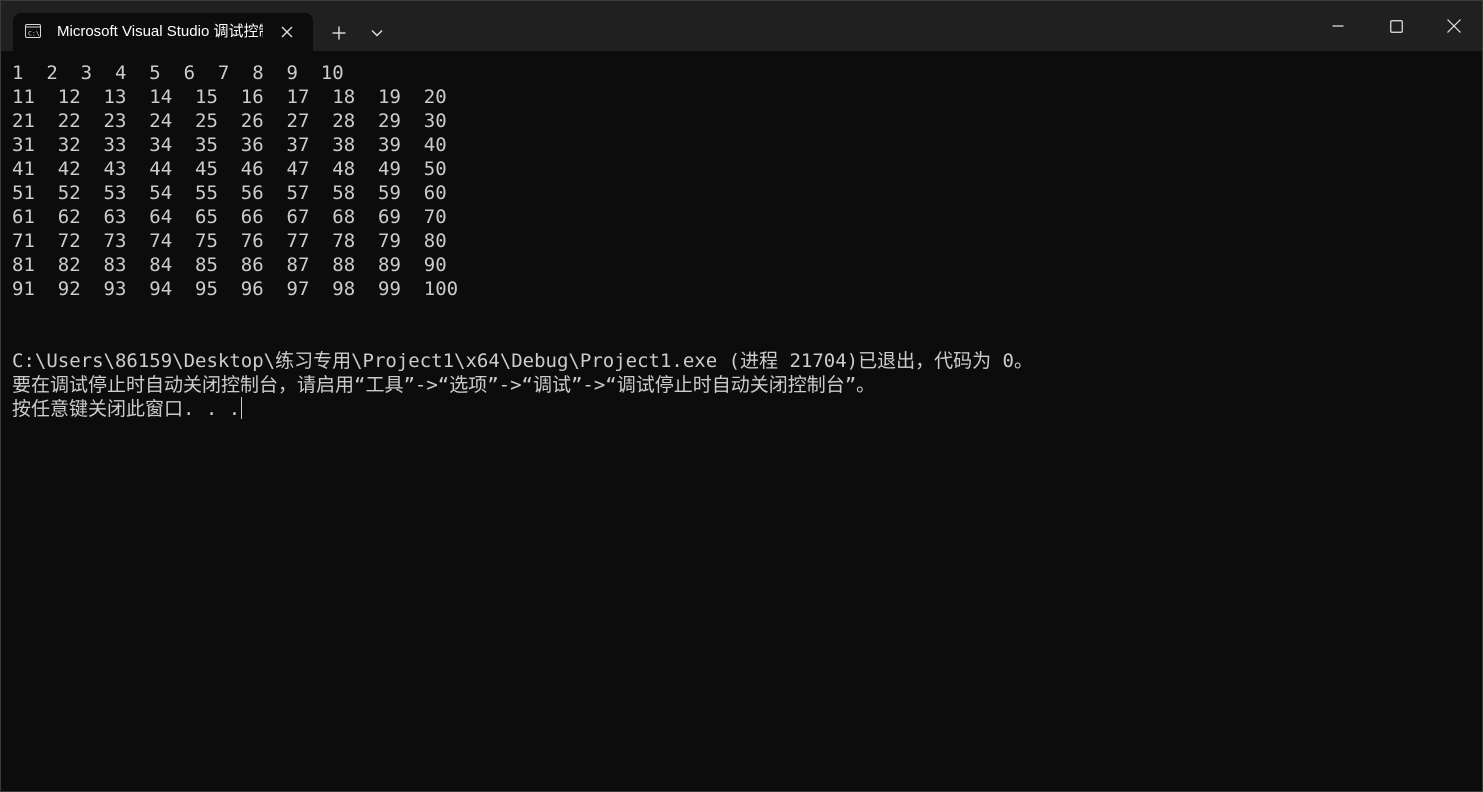 The image size is (1483, 792). I want to click on minimize-button, so click(1338, 26).